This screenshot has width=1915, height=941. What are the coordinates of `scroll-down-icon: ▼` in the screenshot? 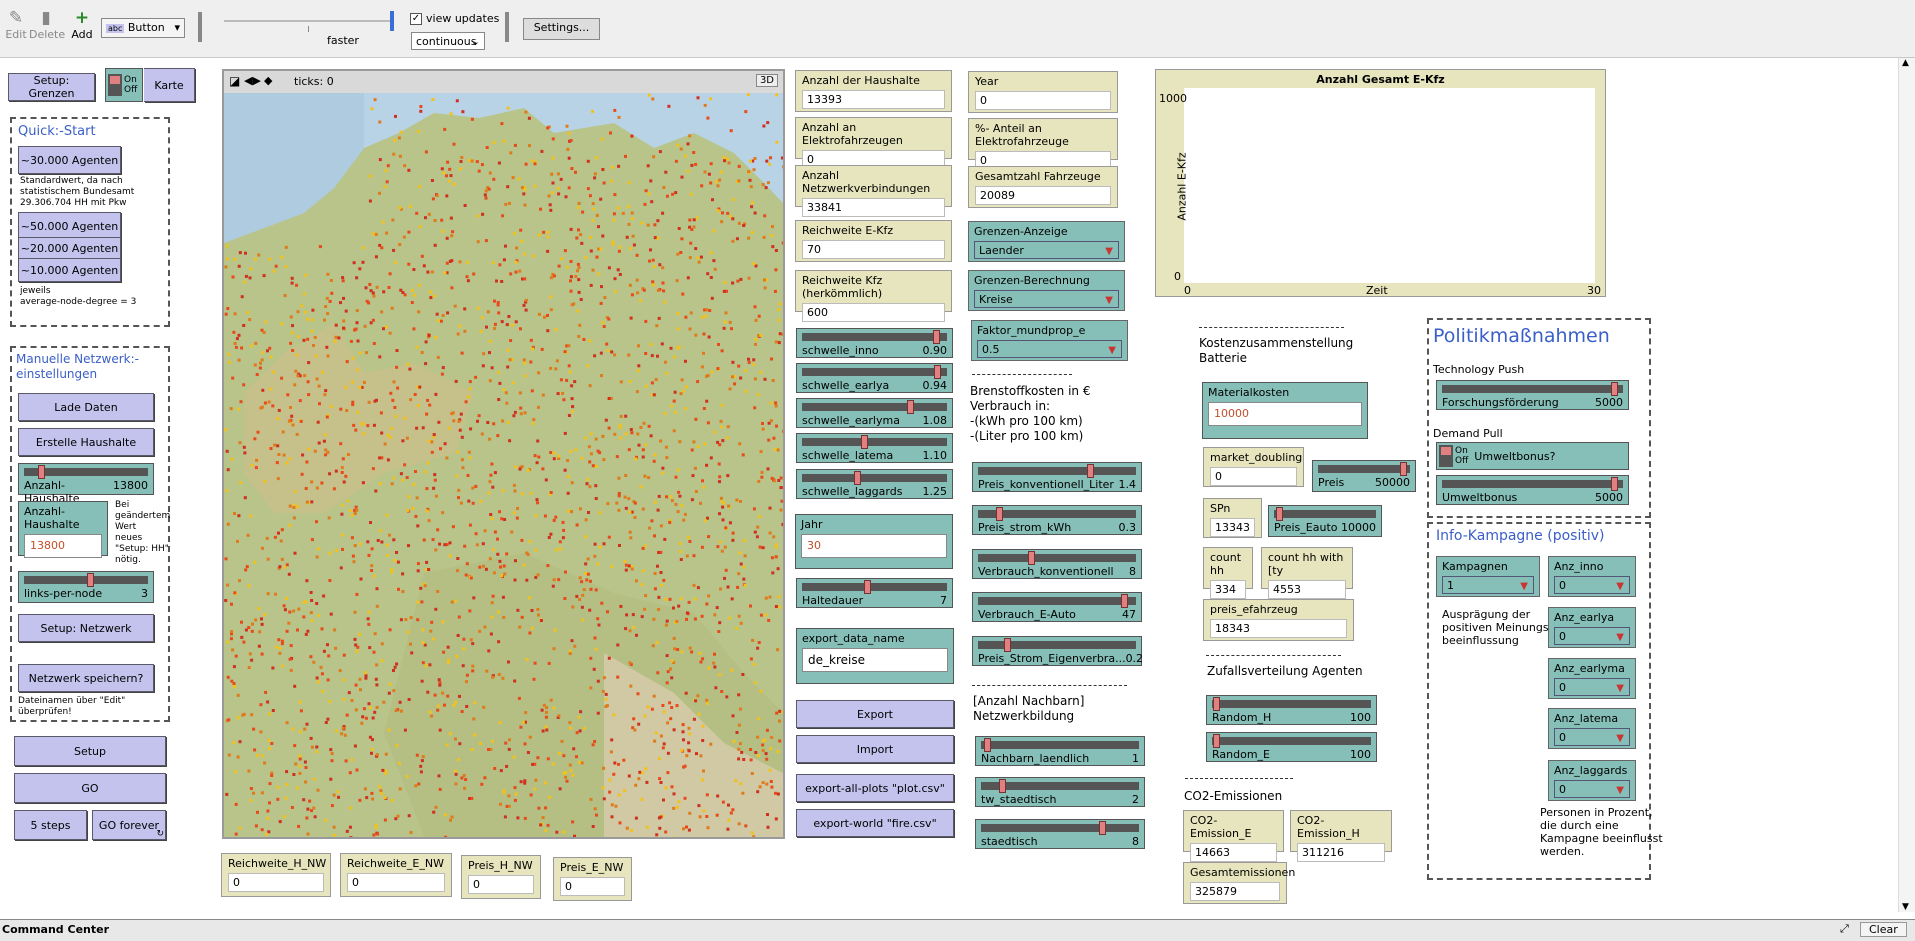 It's located at (1905, 907).